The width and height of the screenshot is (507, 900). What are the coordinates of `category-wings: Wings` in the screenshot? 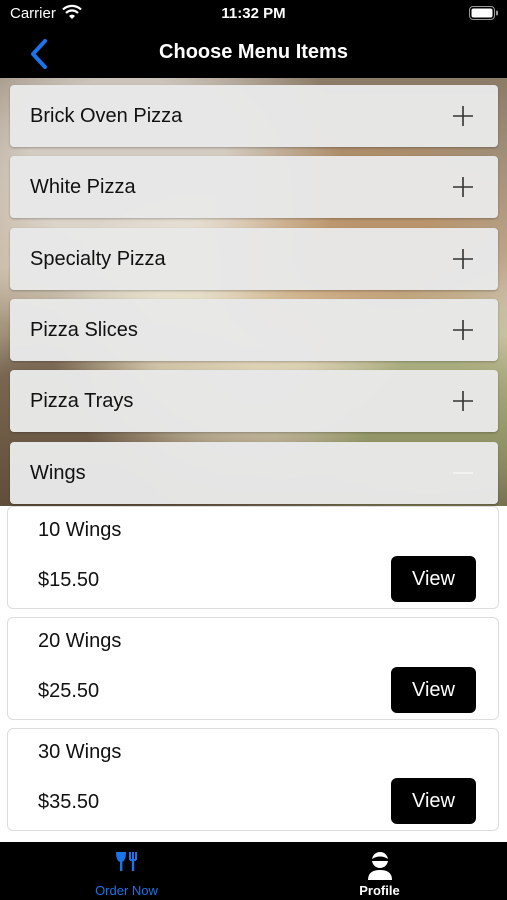 It's located at (254, 473).